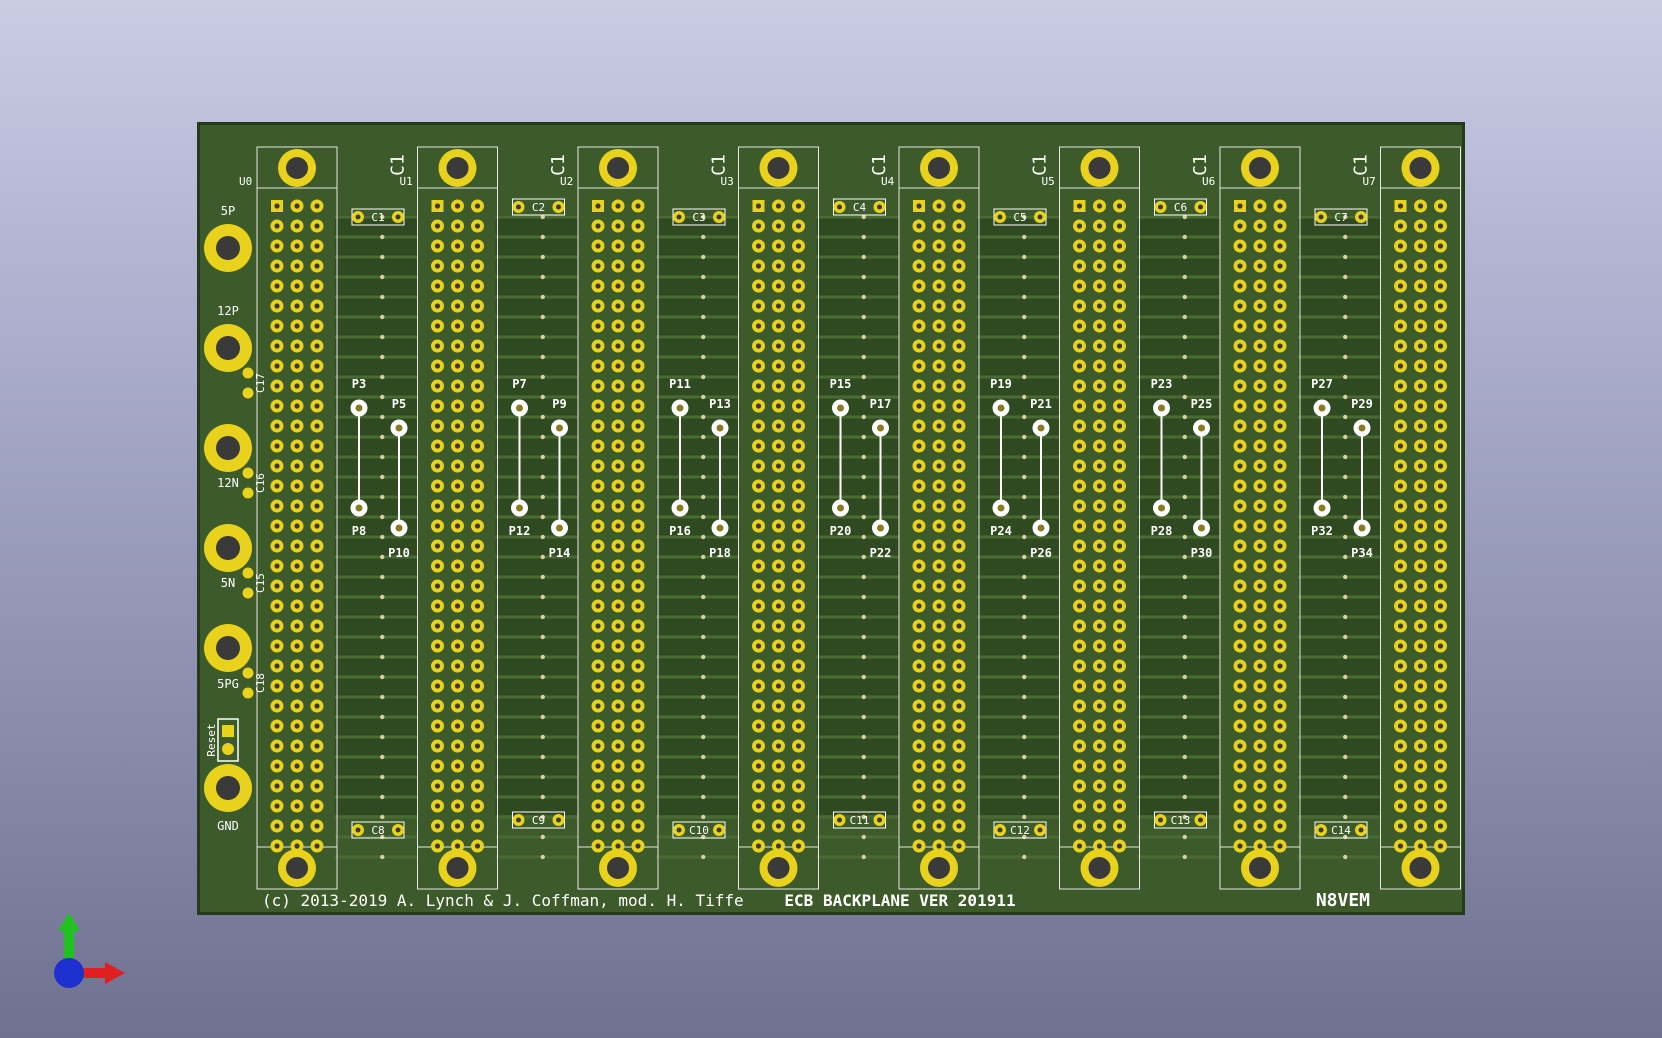  What do you see at coordinates (720, 404) in the screenshot?
I see `jumper-label: P13` at bounding box center [720, 404].